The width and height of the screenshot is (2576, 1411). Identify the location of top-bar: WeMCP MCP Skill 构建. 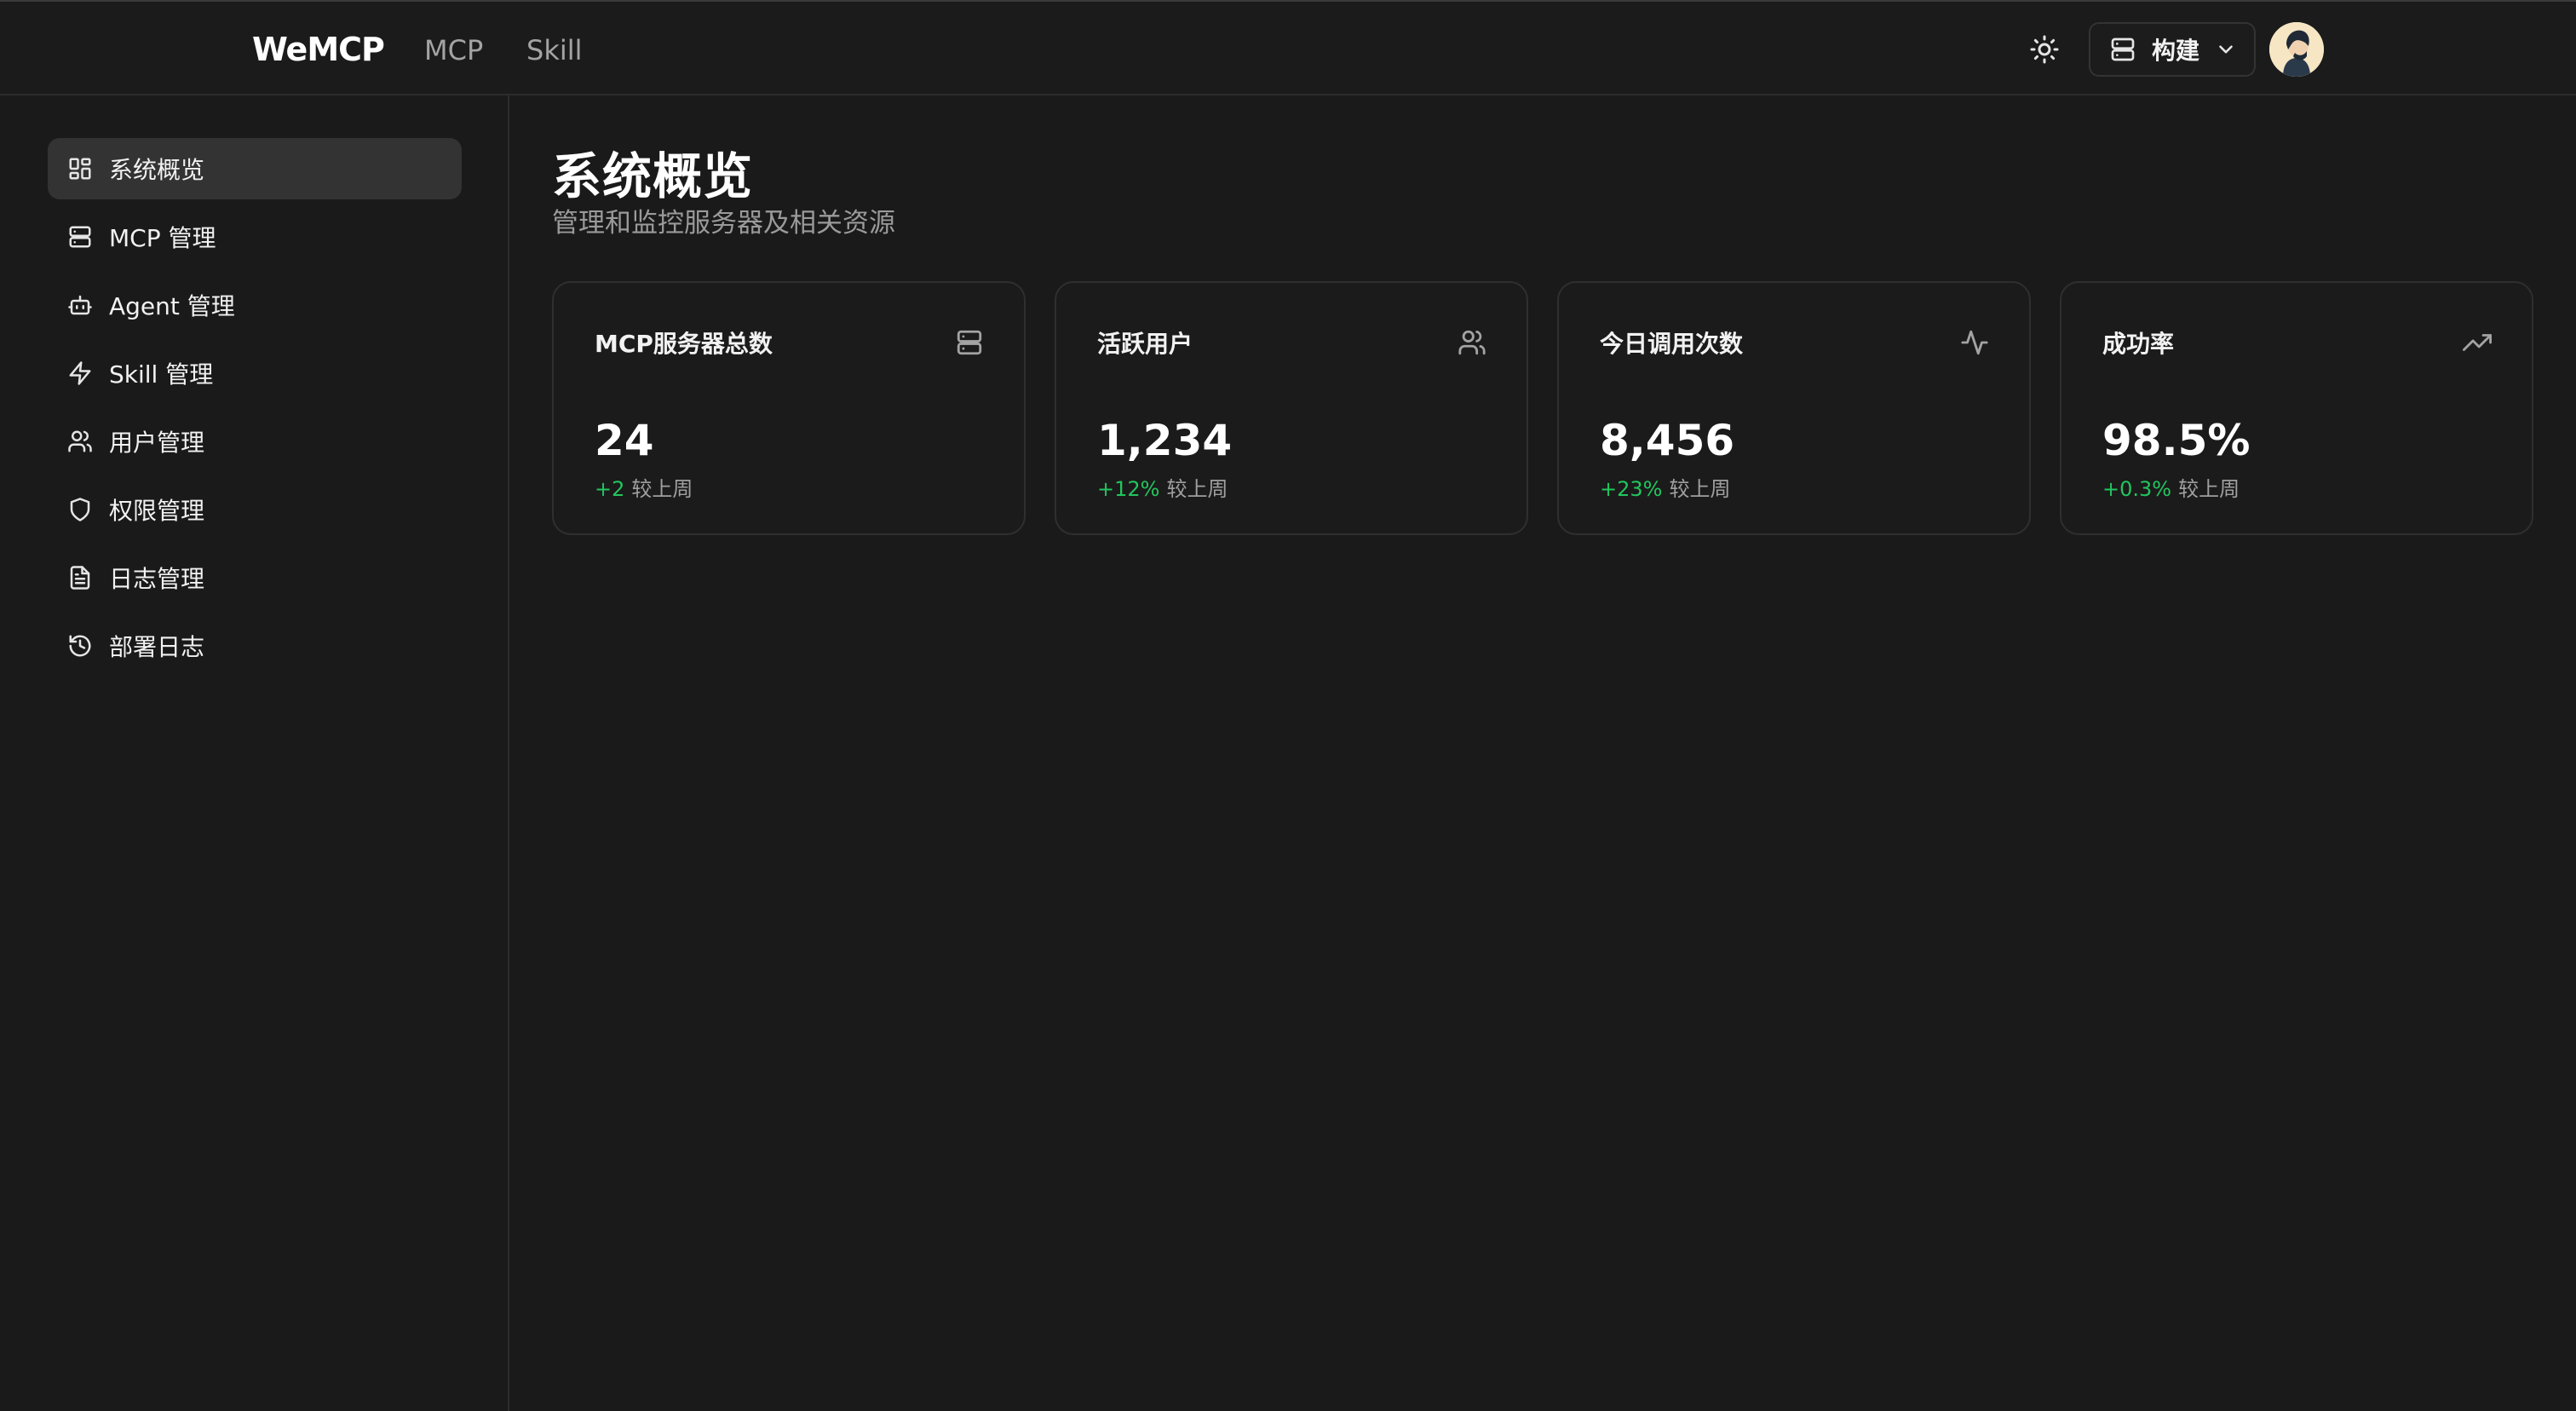
(1288, 47).